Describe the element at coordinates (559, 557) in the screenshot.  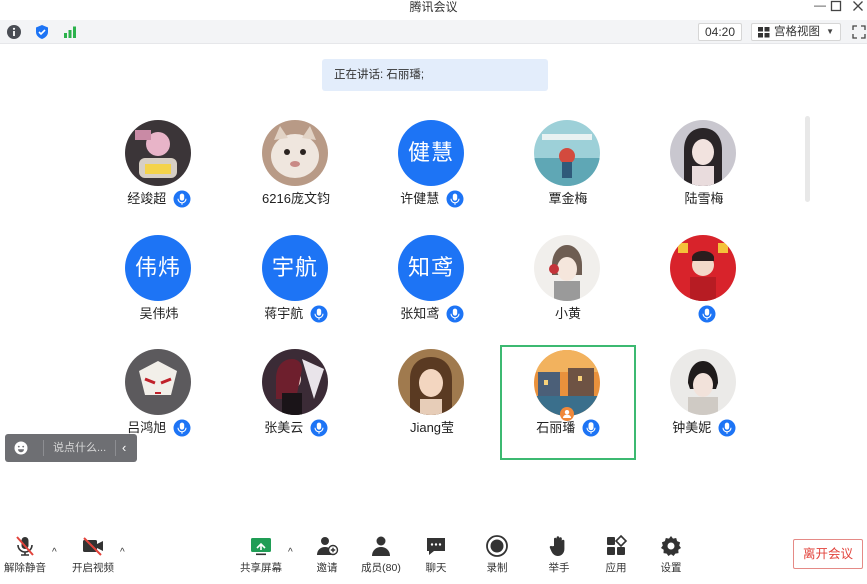
I see `raise-hand-button: 举手` at that location.